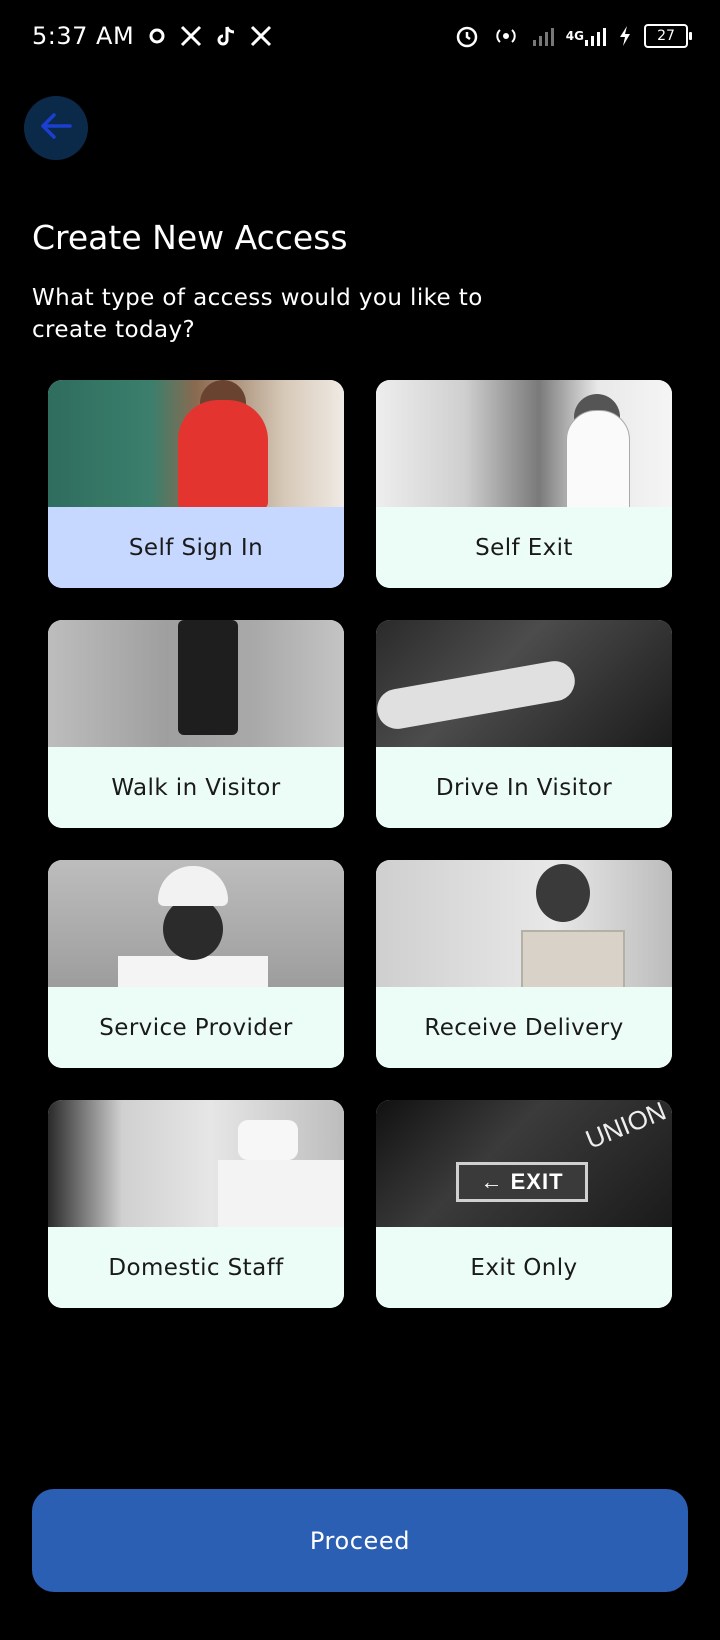 Image resolution: width=720 pixels, height=1640 pixels. What do you see at coordinates (626, 1127) in the screenshot?
I see `union-sign-text: UNION` at bounding box center [626, 1127].